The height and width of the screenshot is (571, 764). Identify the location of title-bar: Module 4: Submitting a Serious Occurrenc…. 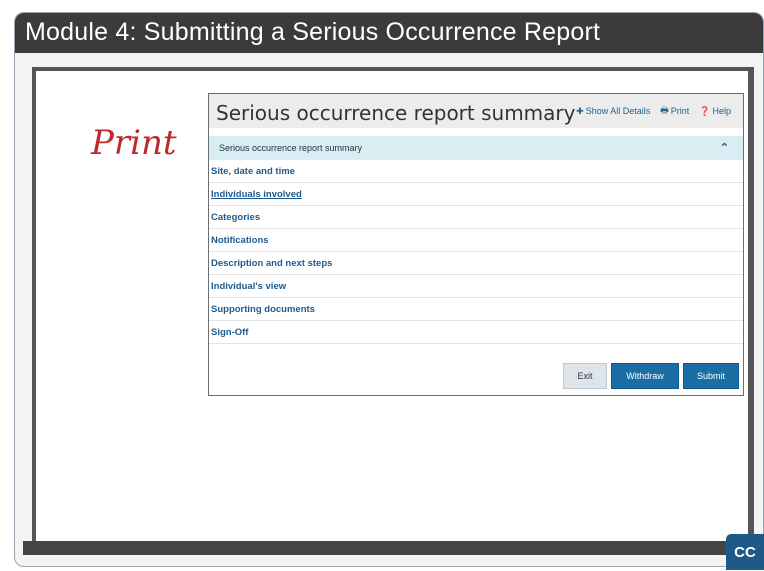
(389, 33).